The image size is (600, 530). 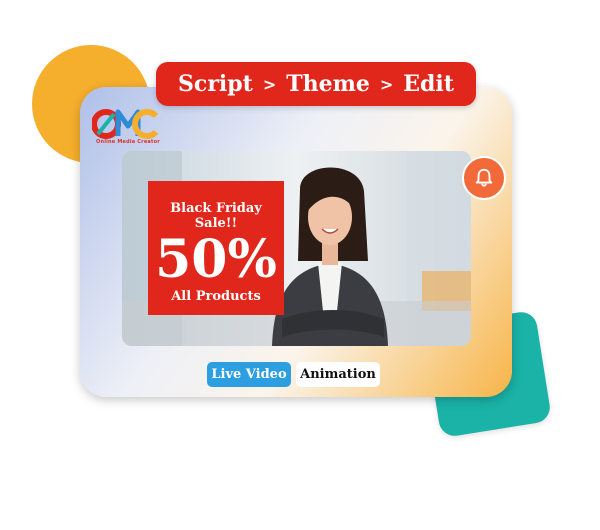 I want to click on bell-icon, so click(x=484, y=177).